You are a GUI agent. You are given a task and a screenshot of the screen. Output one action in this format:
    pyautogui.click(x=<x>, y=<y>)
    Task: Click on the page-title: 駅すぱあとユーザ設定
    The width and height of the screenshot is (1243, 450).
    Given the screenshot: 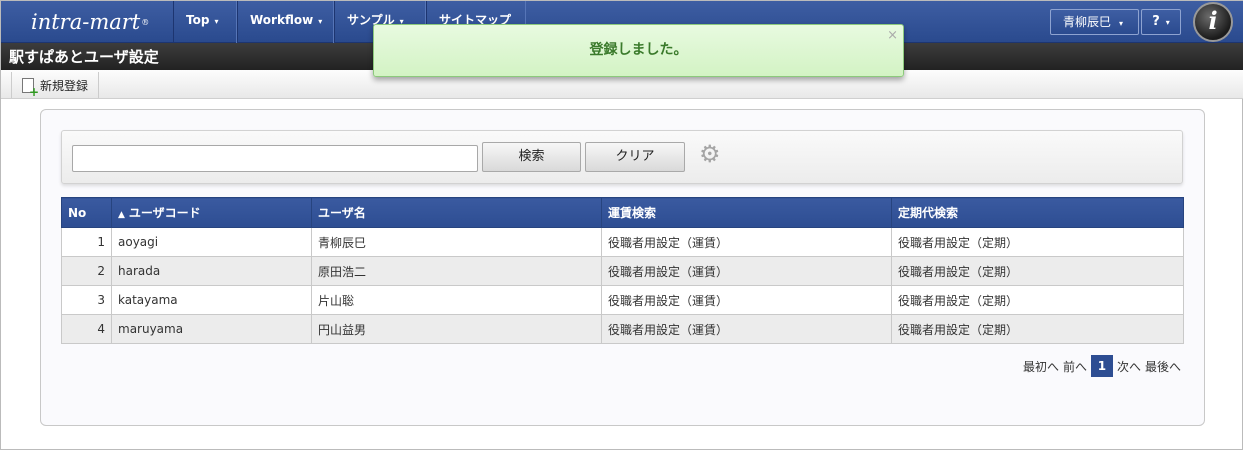 What is the action you would take?
    pyautogui.click(x=84, y=57)
    